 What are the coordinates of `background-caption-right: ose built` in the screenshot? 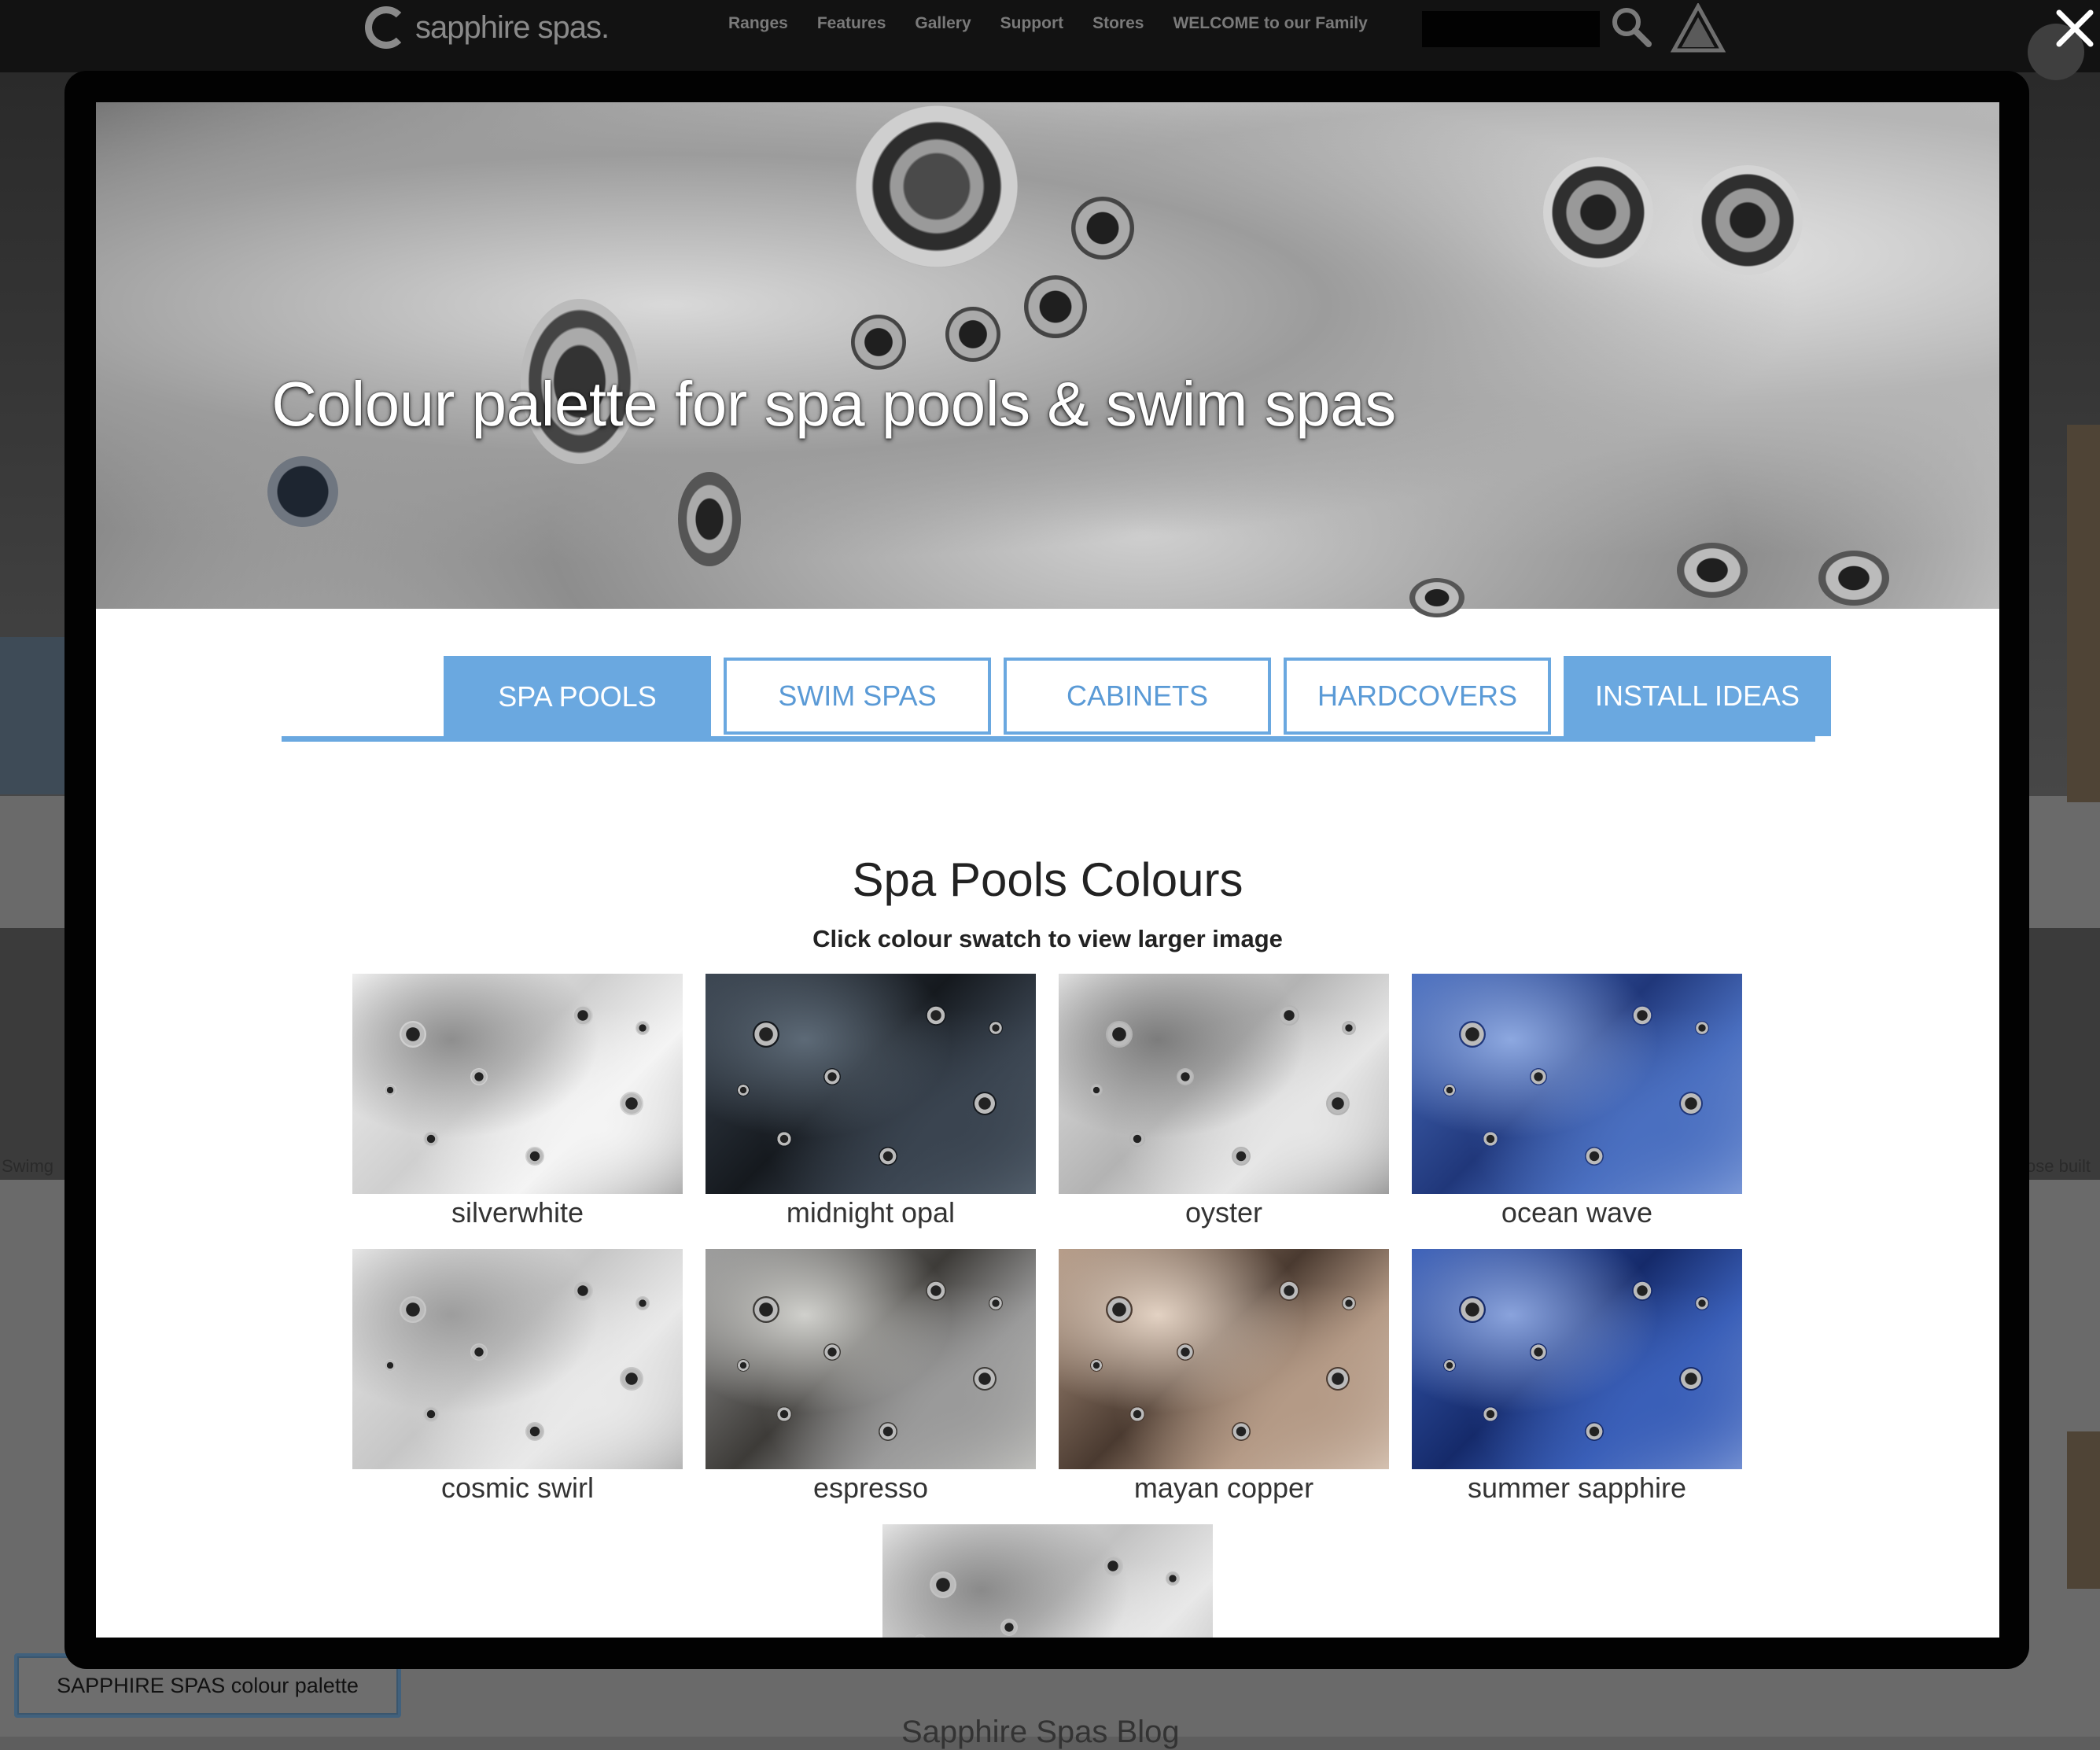 It's located at (2058, 1166).